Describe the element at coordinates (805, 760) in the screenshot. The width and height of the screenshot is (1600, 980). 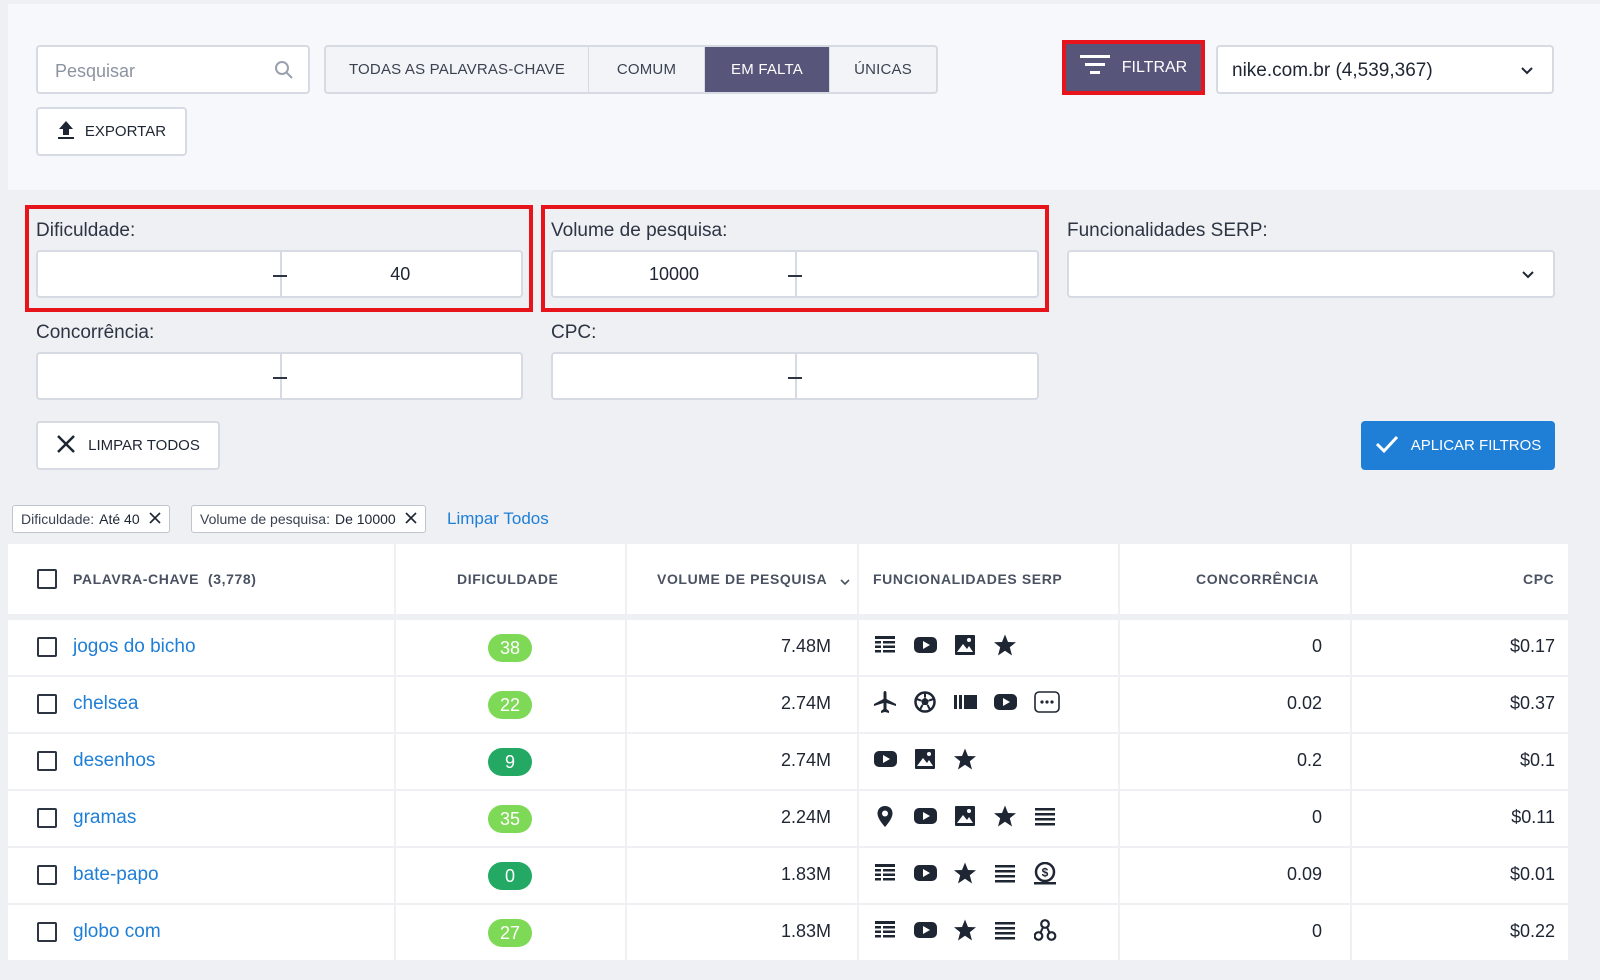
I see `search-volume: 2.74M` at that location.